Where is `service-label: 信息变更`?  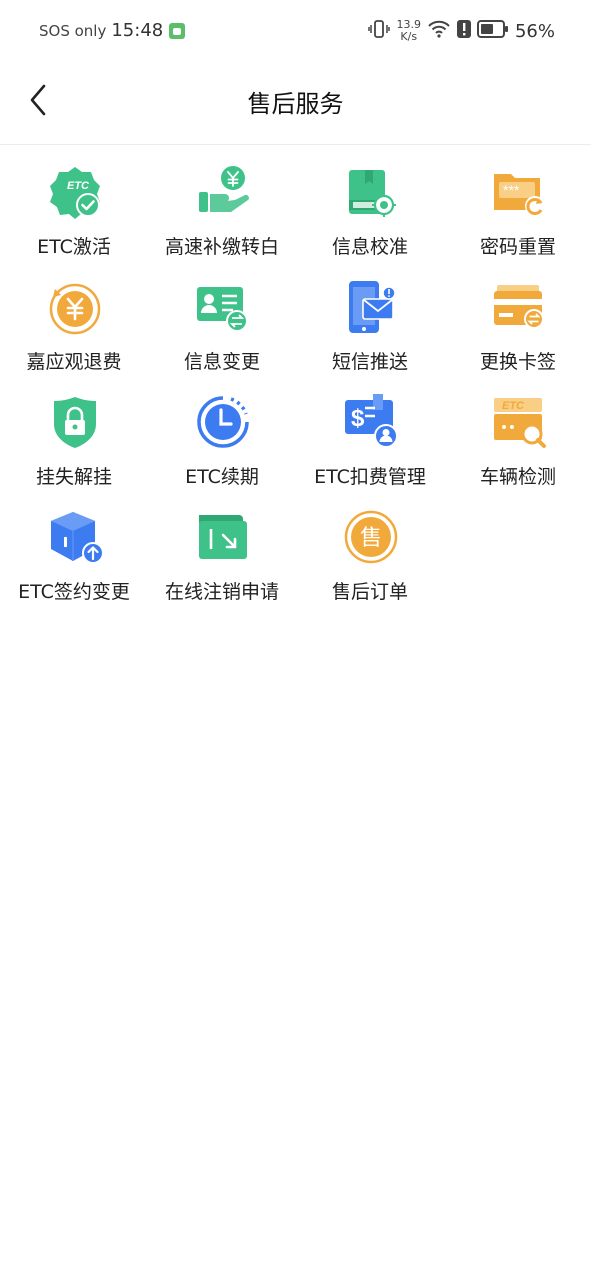 service-label: 信息变更 is located at coordinates (221, 362).